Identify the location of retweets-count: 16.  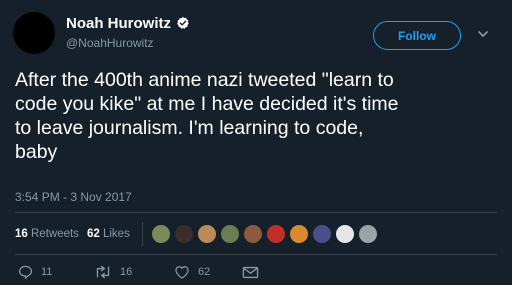
(21, 234).